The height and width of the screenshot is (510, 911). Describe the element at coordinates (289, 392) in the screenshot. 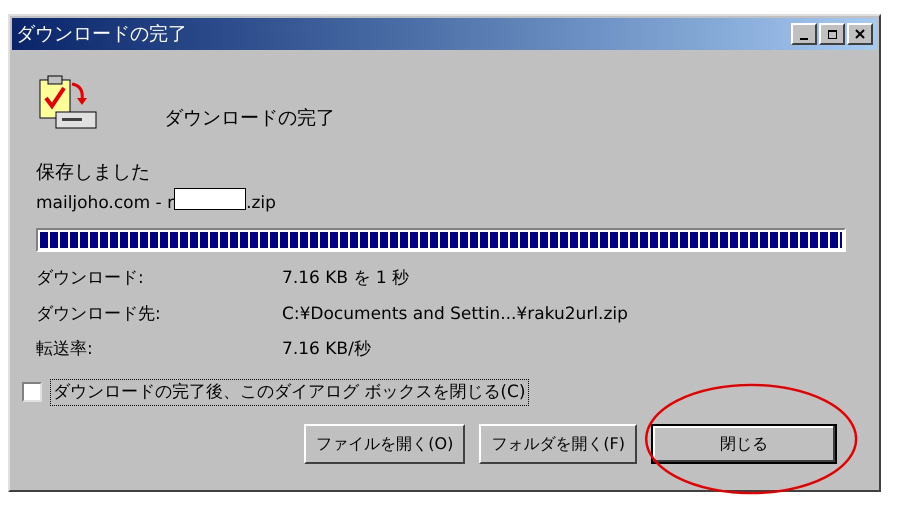

I see `checkbox-label: ダウンロードの完了後、このダイアログ ボックスを閉じる(C)` at that location.